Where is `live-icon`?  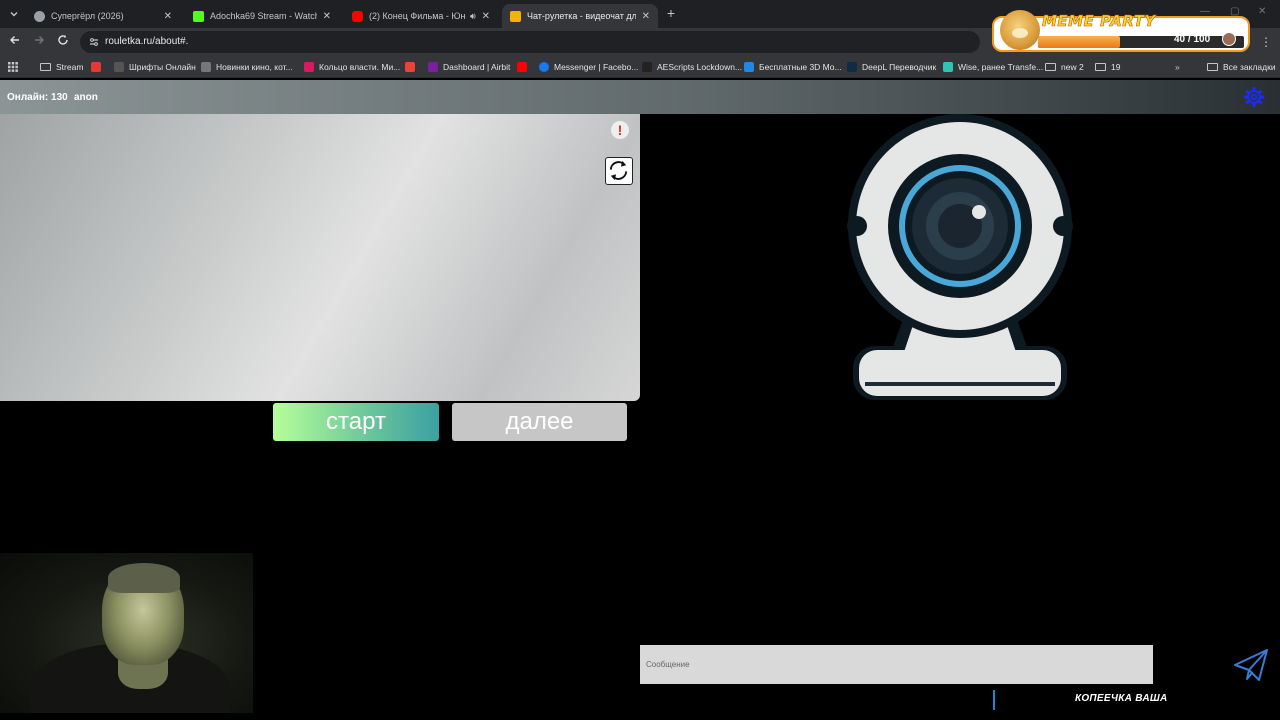 live-icon is located at coordinates (96, 67).